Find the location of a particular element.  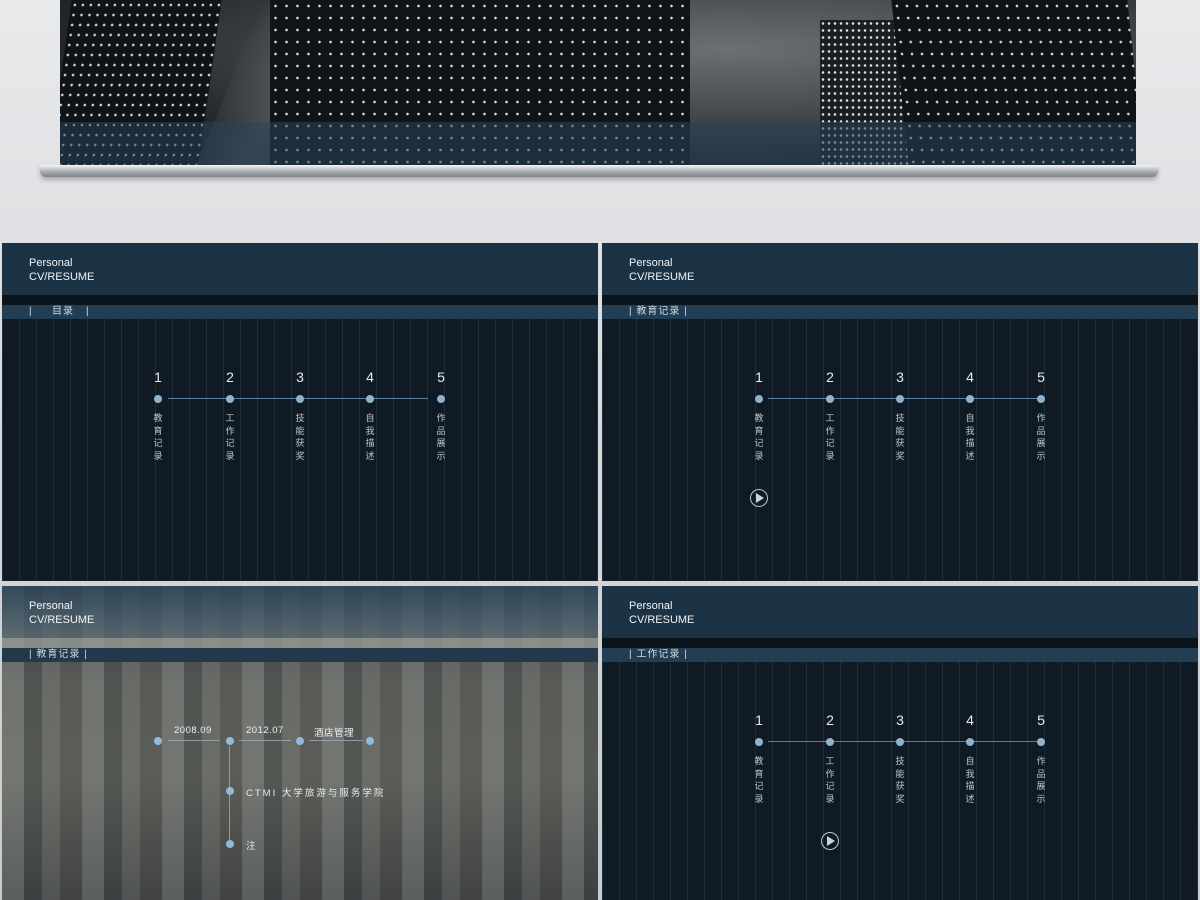

major: 酒店管理 is located at coordinates (334, 733).